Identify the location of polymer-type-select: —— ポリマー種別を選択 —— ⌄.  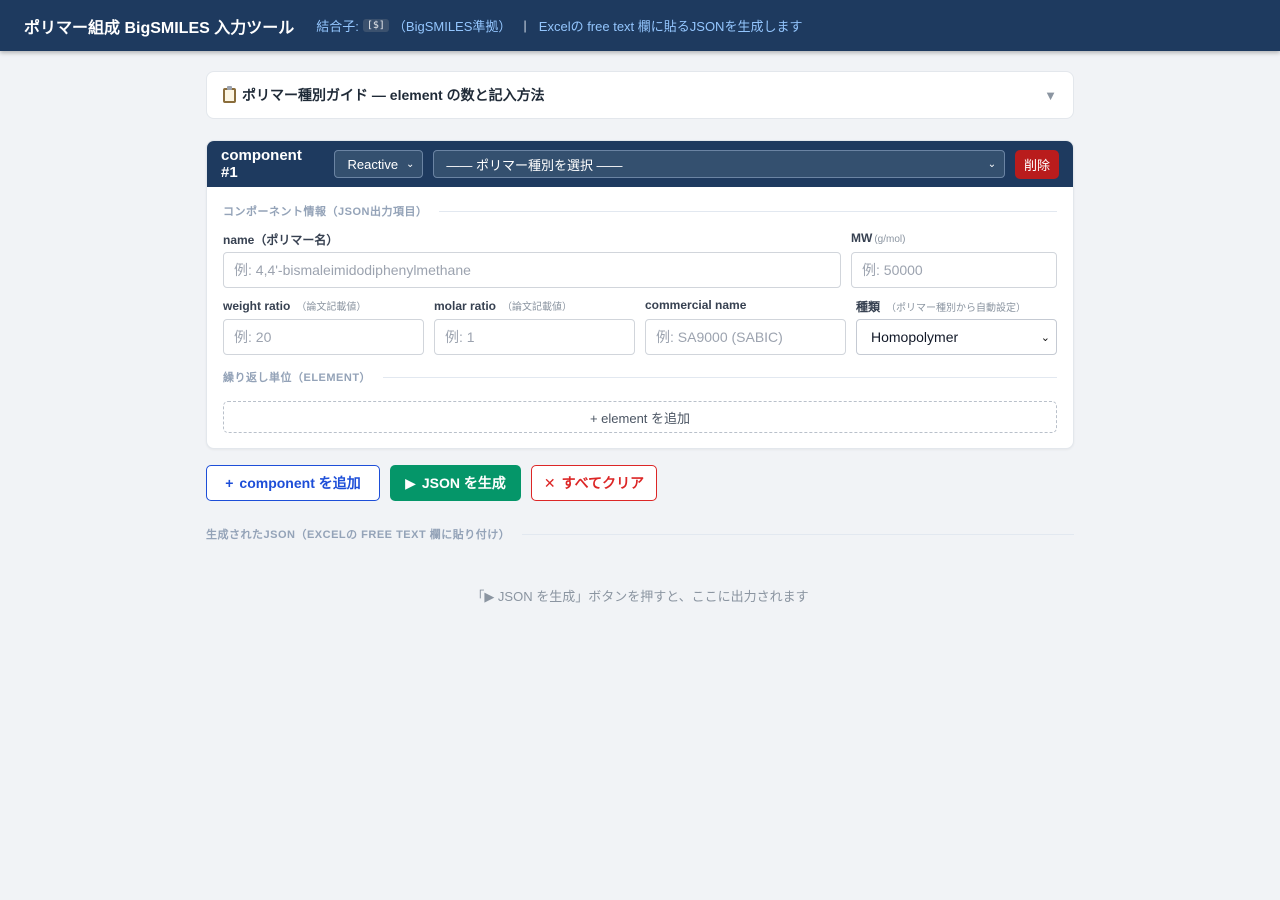
(719, 164).